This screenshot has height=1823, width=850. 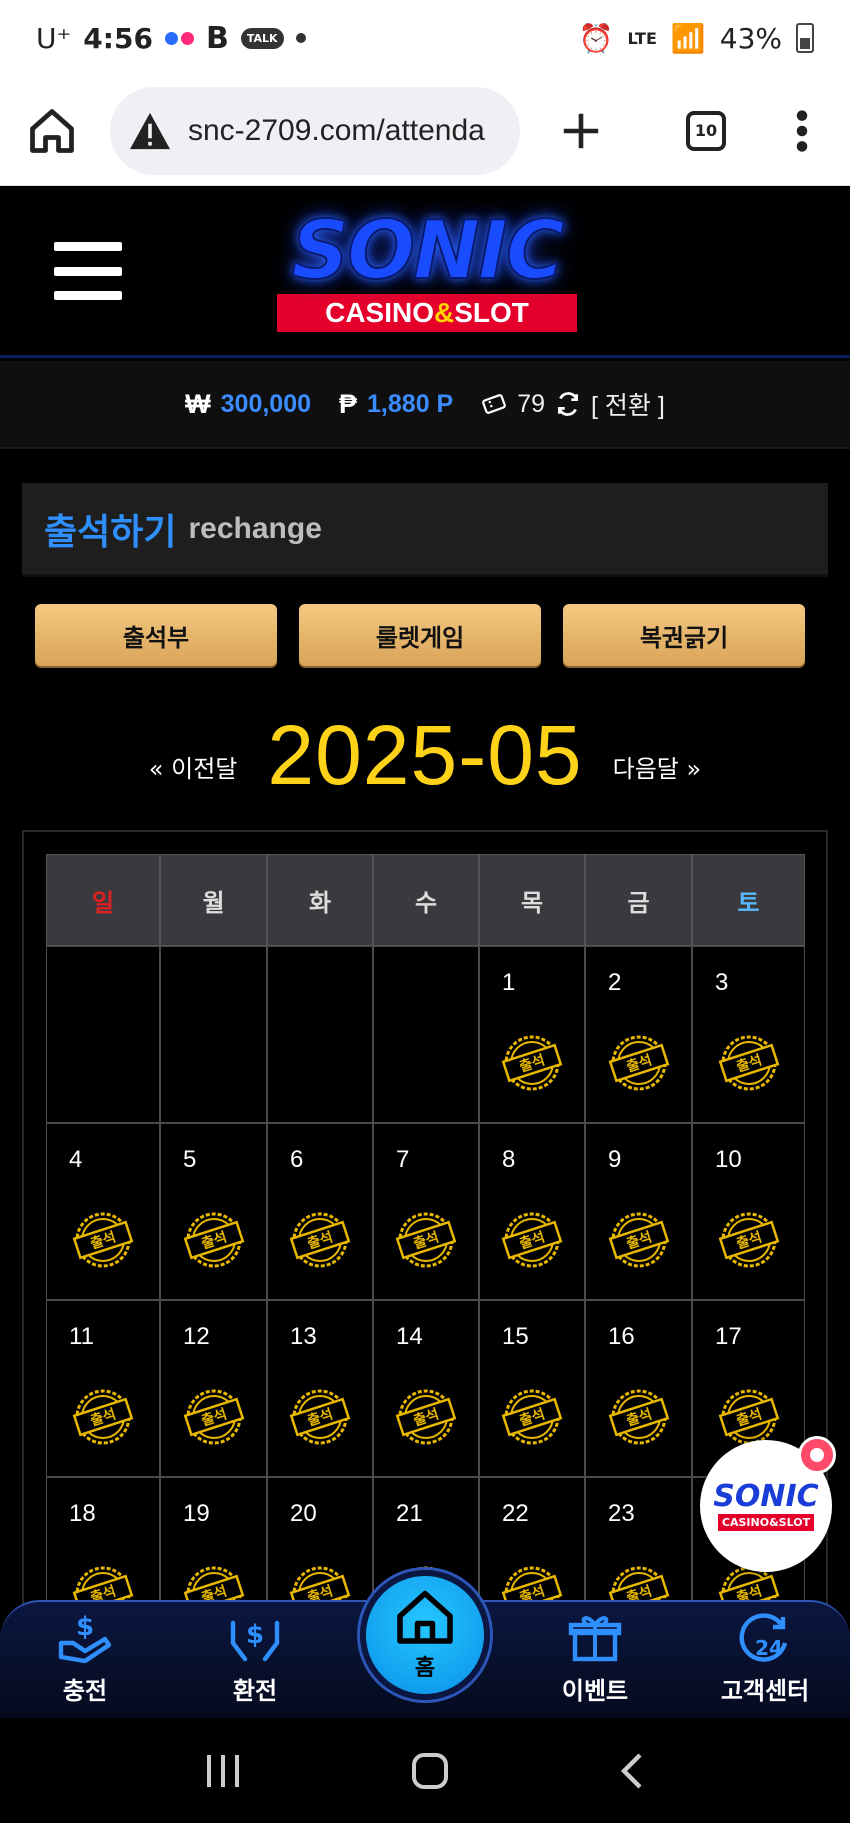 What do you see at coordinates (628, 404) in the screenshot?
I see `convert-button: [ 전환 ]` at bounding box center [628, 404].